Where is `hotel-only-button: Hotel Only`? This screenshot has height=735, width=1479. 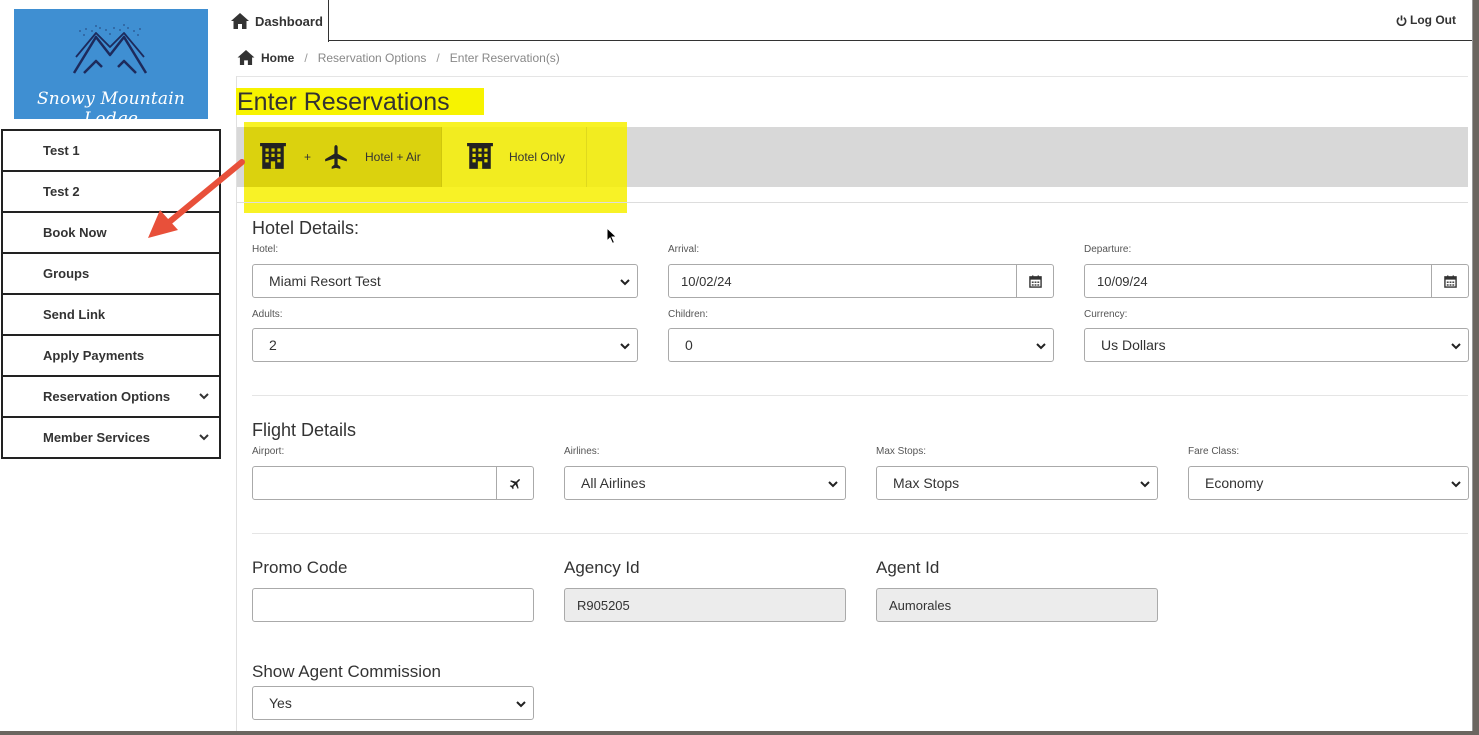 hotel-only-button: Hotel Only is located at coordinates (515, 157).